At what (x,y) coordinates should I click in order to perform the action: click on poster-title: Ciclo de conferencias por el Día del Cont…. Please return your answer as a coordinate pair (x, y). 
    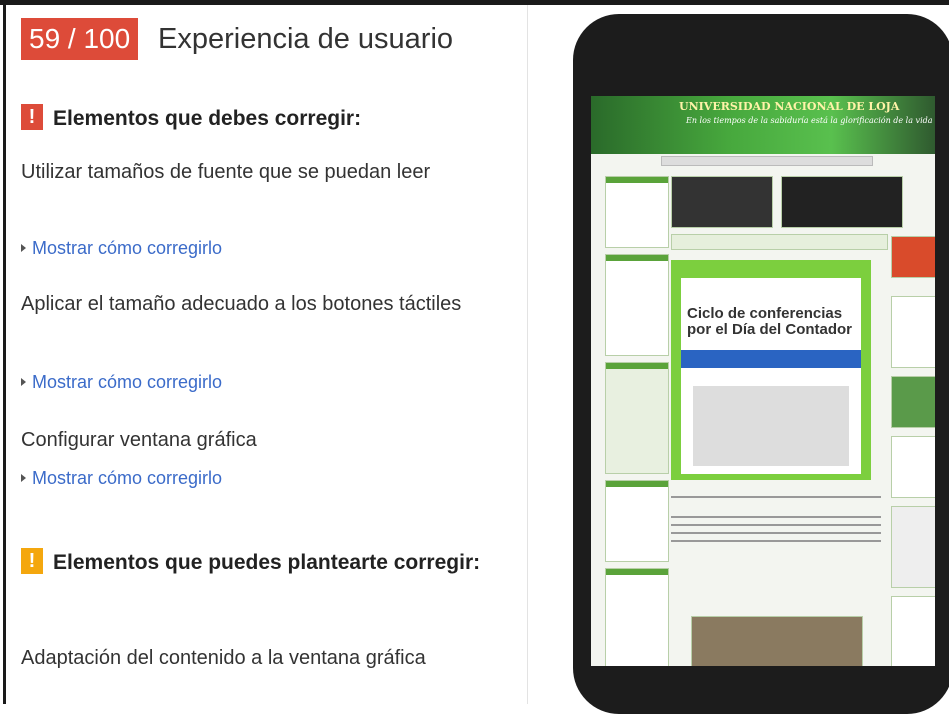
    Looking at the image, I should click on (770, 321).